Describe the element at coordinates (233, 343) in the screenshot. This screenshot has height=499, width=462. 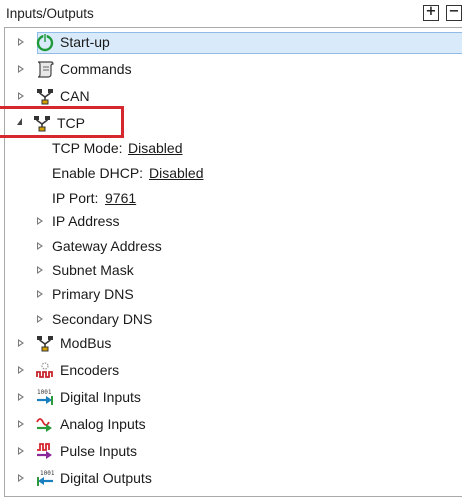
I see `tree-item-modbus: ModBus` at that location.